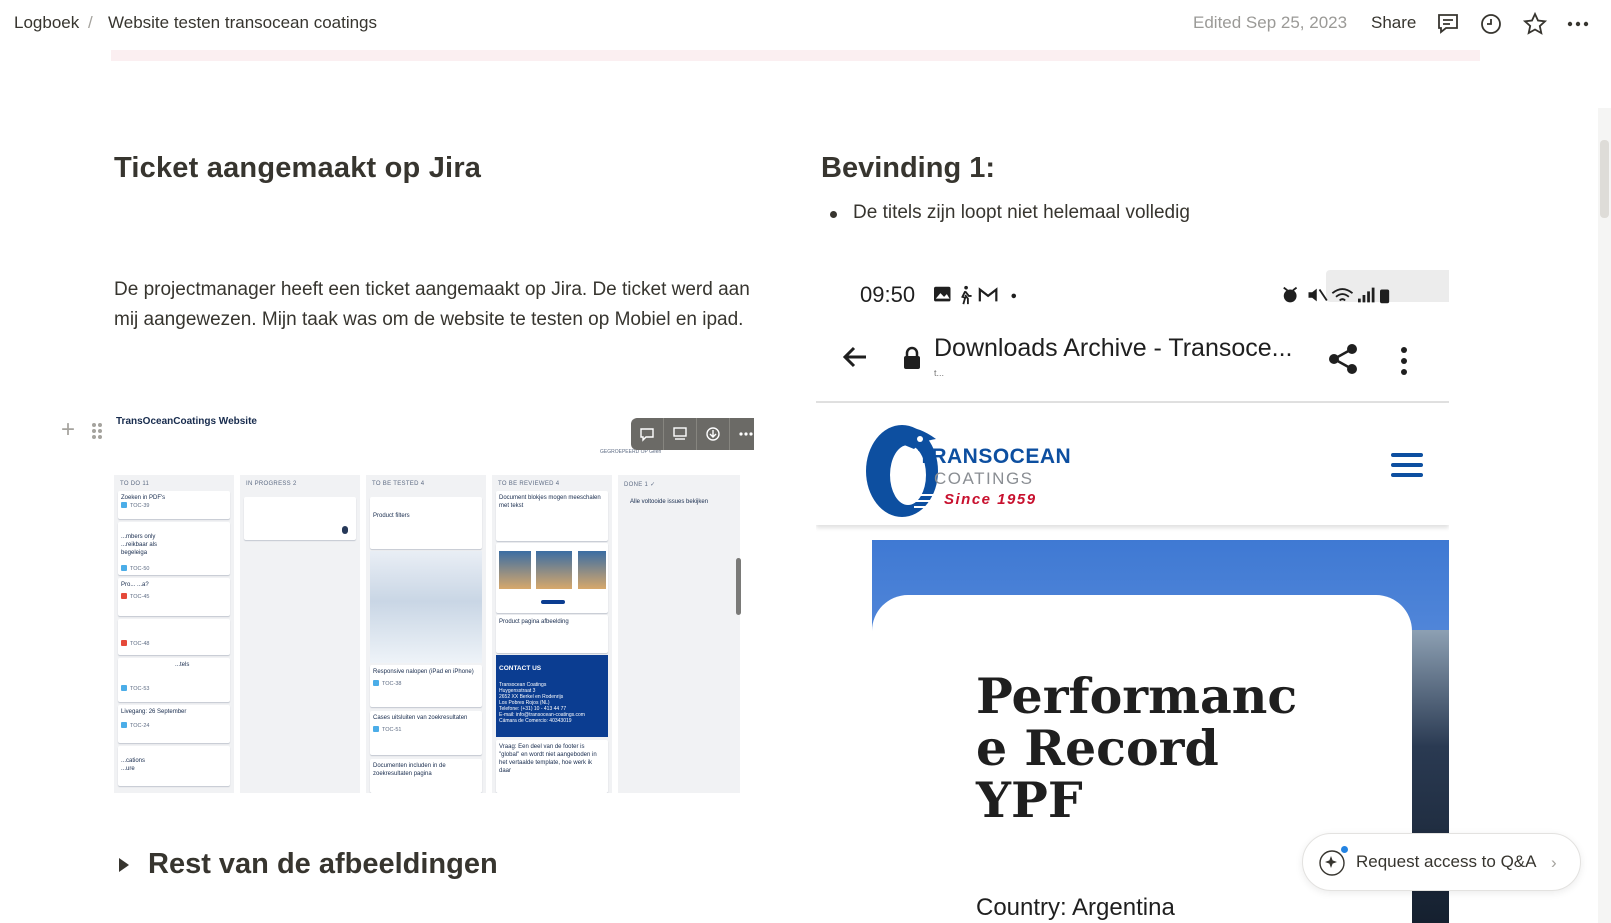 This screenshot has width=1611, height=923. Describe the element at coordinates (1448, 24) in the screenshot. I see `comments-icon` at that location.